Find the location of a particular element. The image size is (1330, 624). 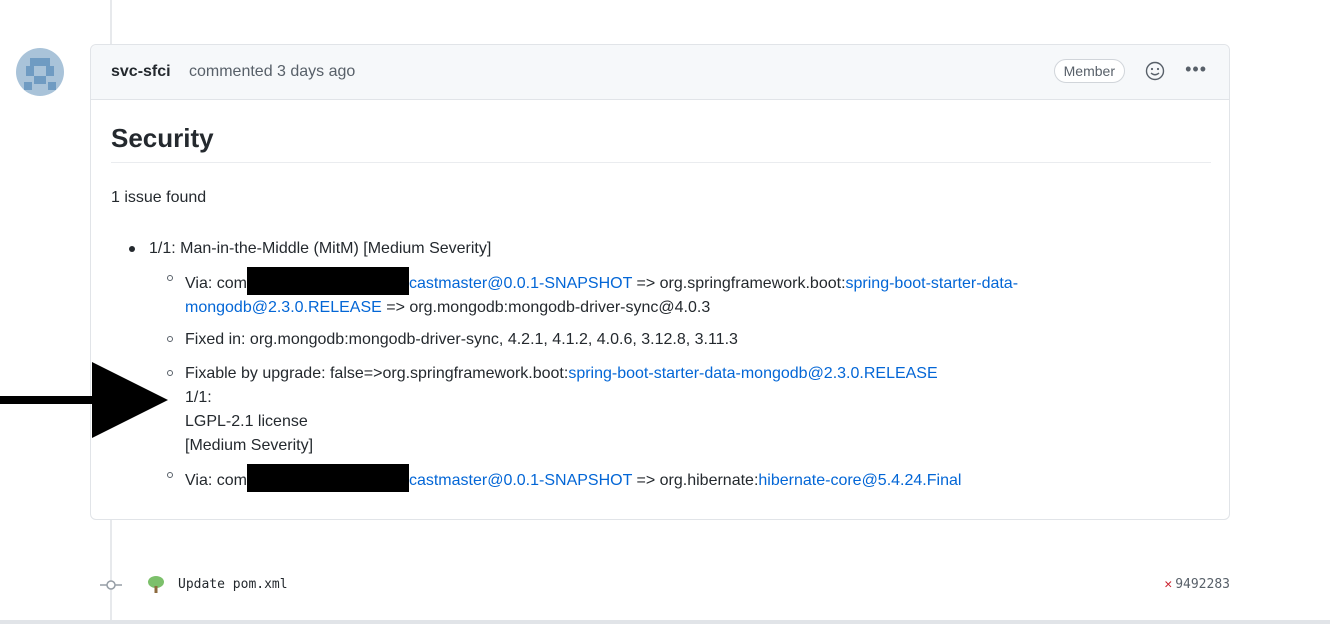

comment-author: svc-sfci is located at coordinates (141, 72).